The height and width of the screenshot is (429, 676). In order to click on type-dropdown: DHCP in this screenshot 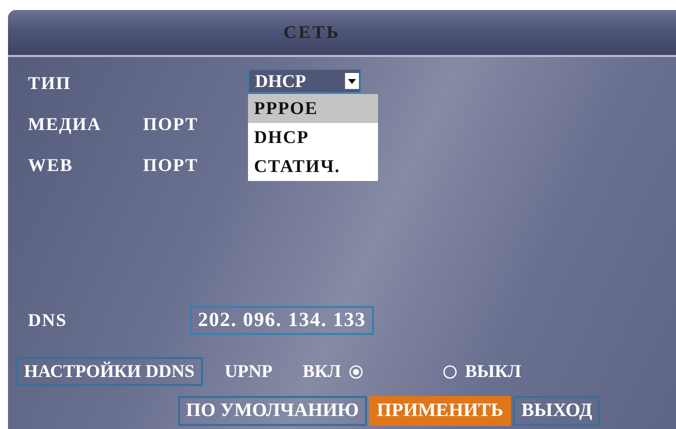, I will do `click(304, 81)`.